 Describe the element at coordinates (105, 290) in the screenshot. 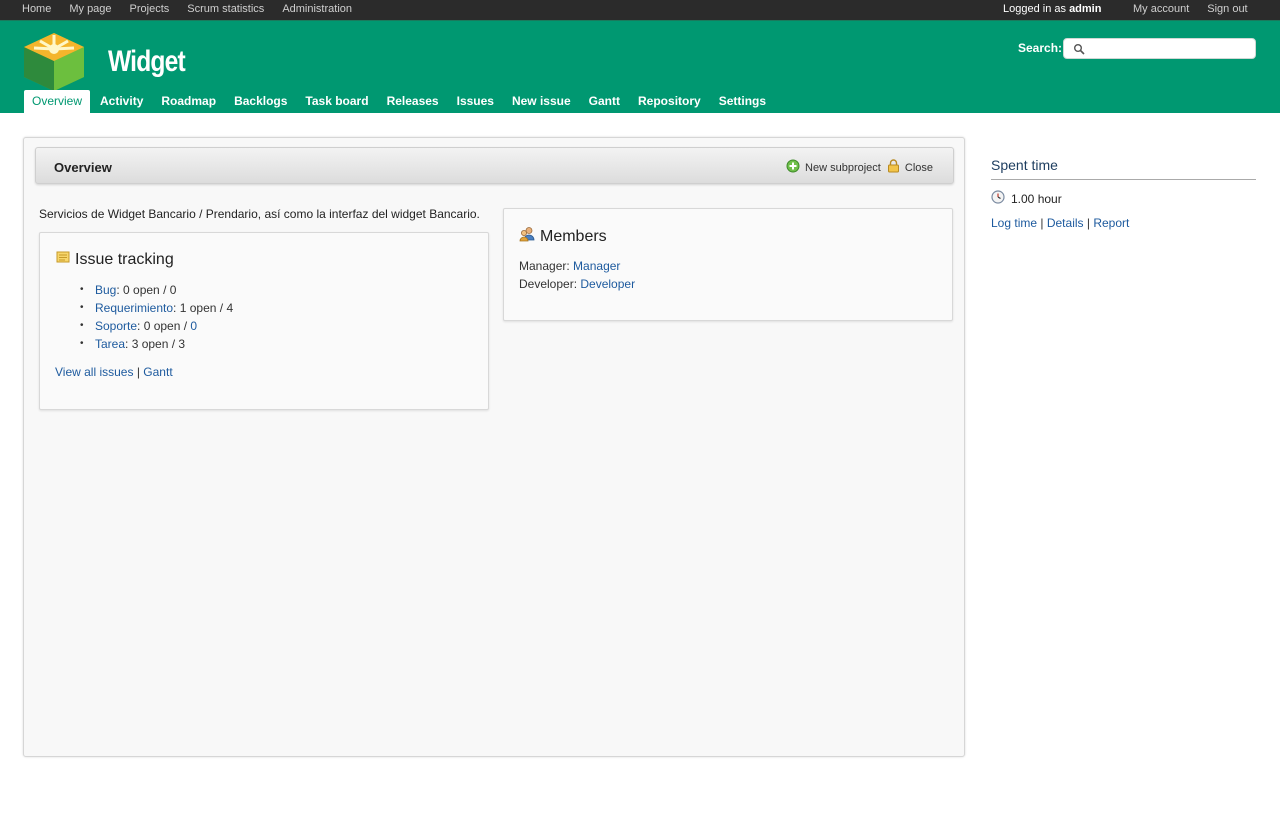

I see `tracker-link-bug: Bug` at that location.